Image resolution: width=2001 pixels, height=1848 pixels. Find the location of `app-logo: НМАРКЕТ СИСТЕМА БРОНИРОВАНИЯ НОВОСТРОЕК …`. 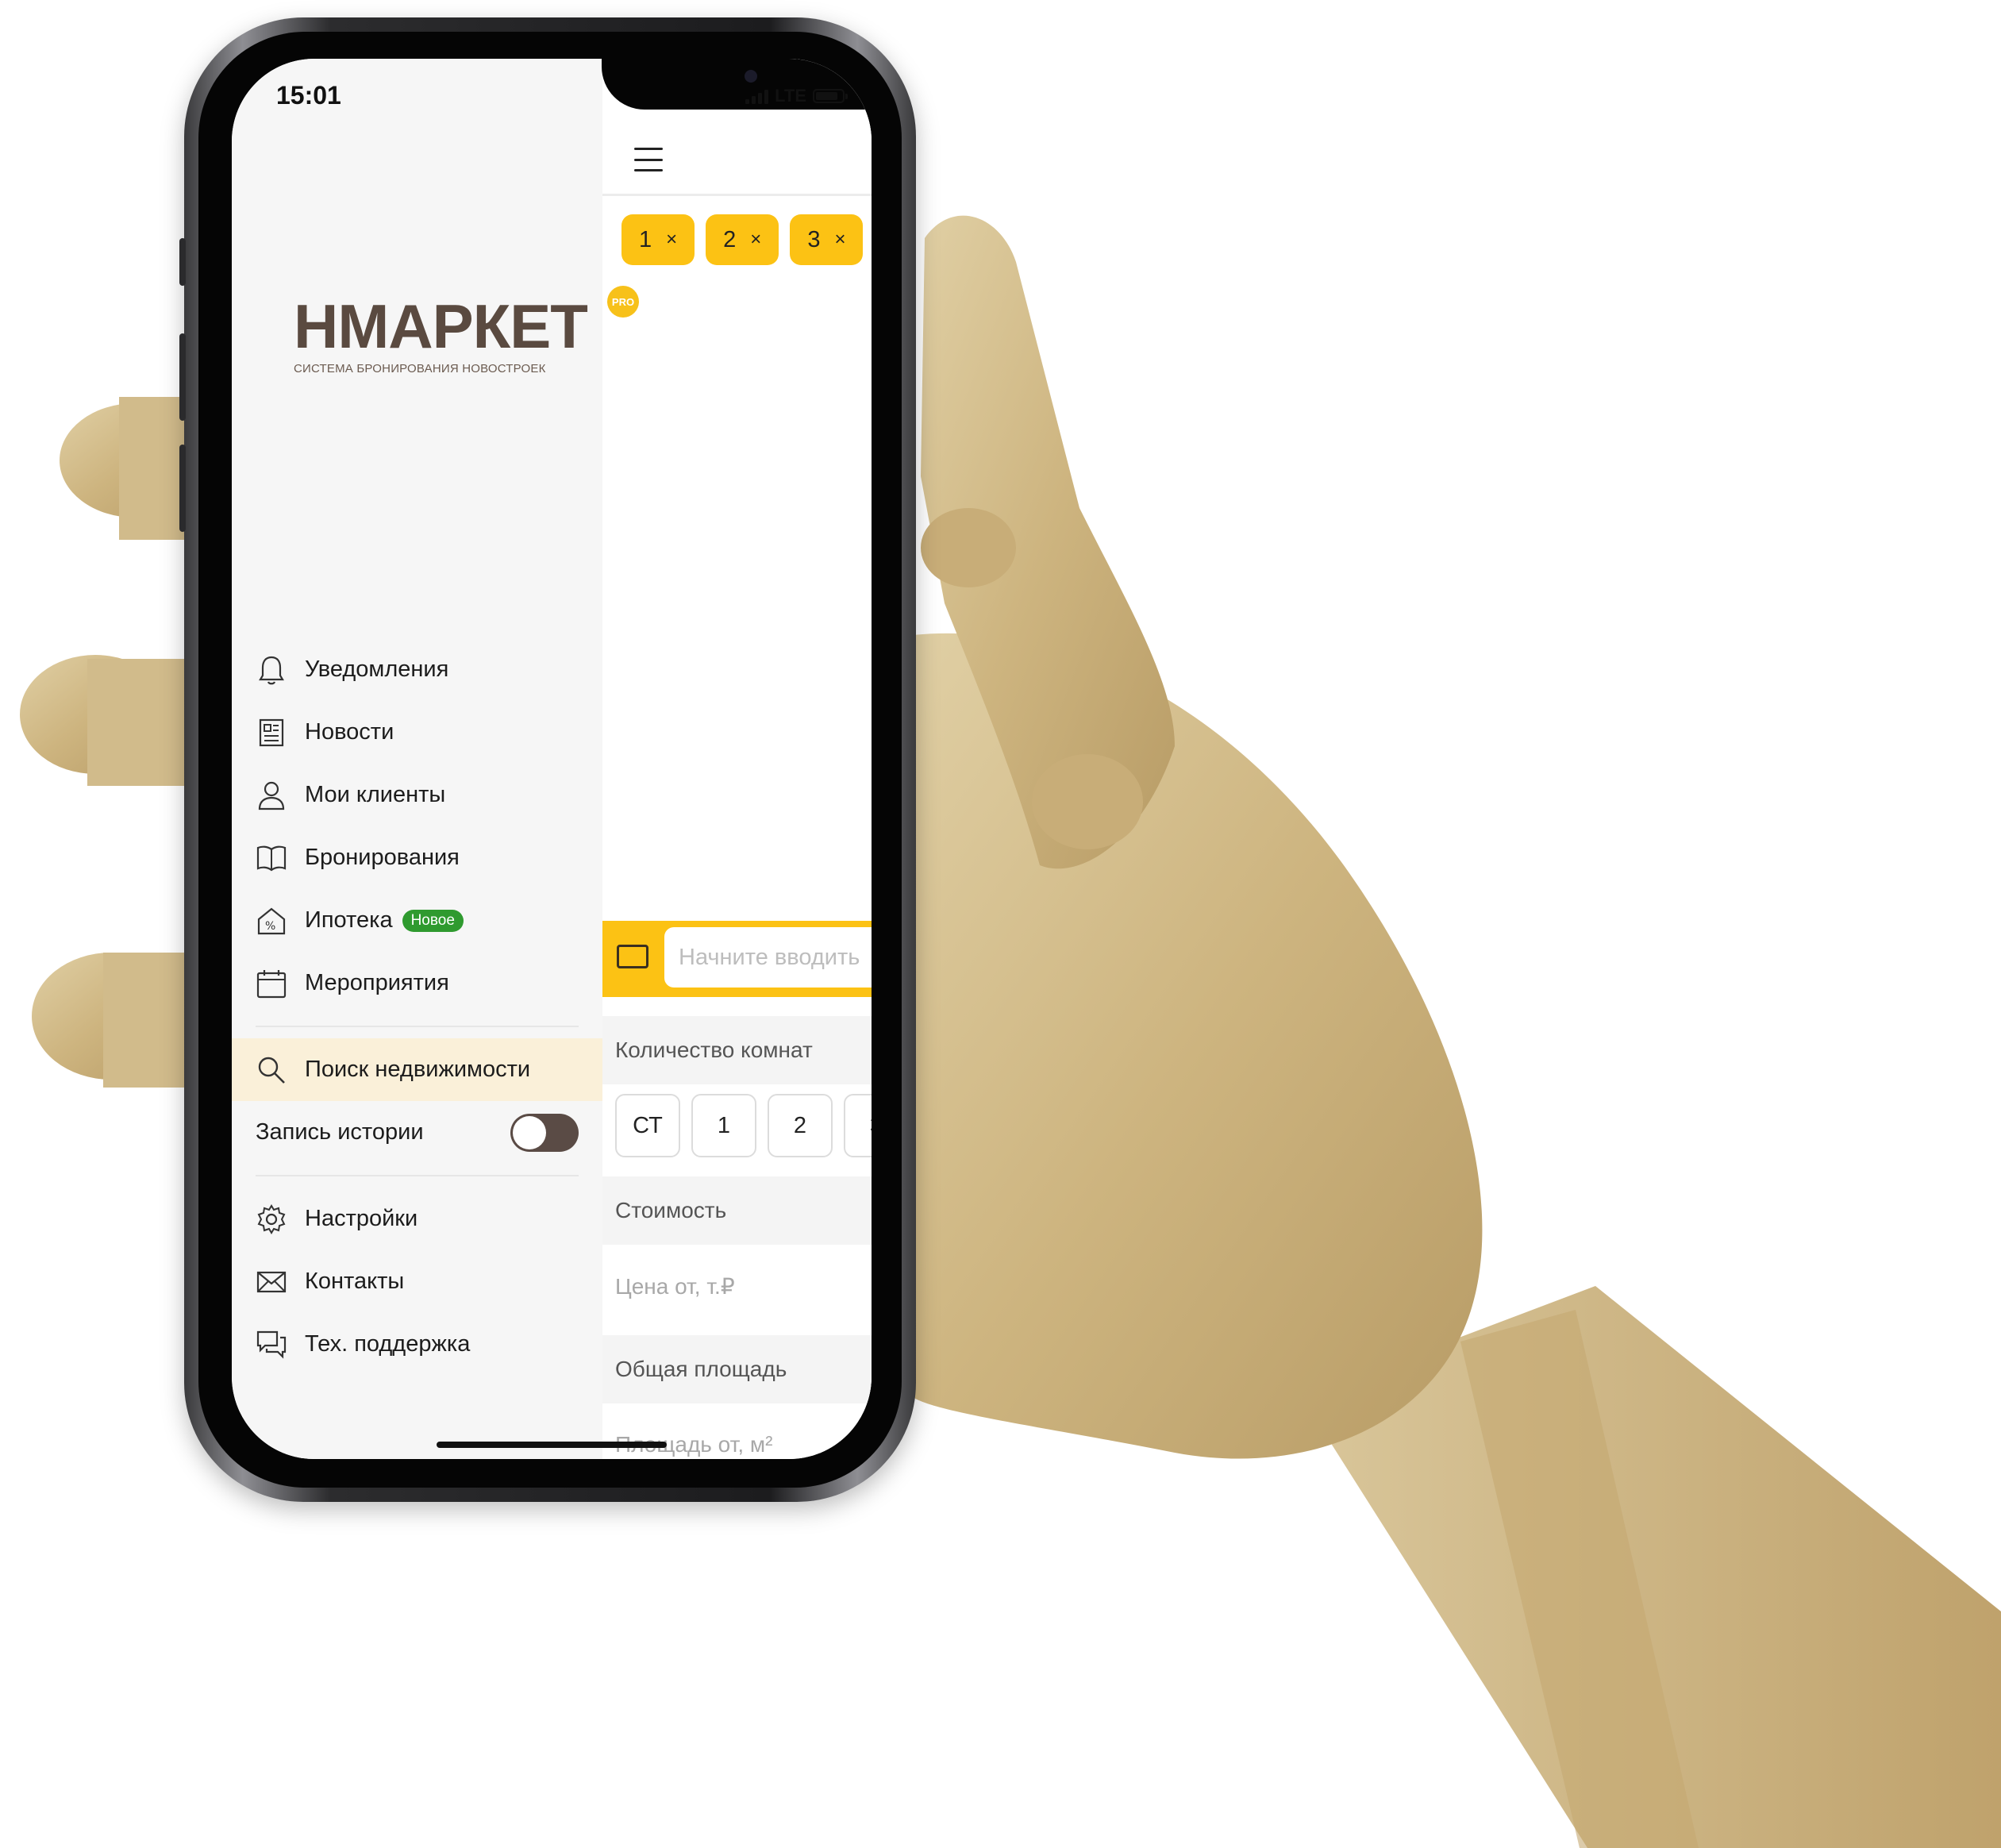

app-logo: НМАРКЕТ СИСТЕМА БРОНИРОВАНИЯ НОВОСТРОЕК … is located at coordinates (466, 330).